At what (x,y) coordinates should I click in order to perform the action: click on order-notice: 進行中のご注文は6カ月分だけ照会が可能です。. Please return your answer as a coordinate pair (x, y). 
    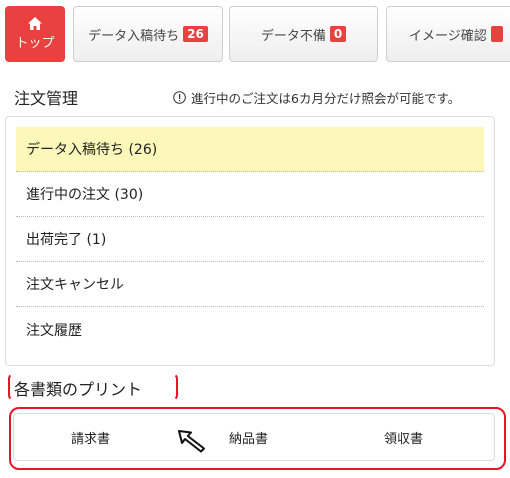
    Looking at the image, I should click on (316, 97).